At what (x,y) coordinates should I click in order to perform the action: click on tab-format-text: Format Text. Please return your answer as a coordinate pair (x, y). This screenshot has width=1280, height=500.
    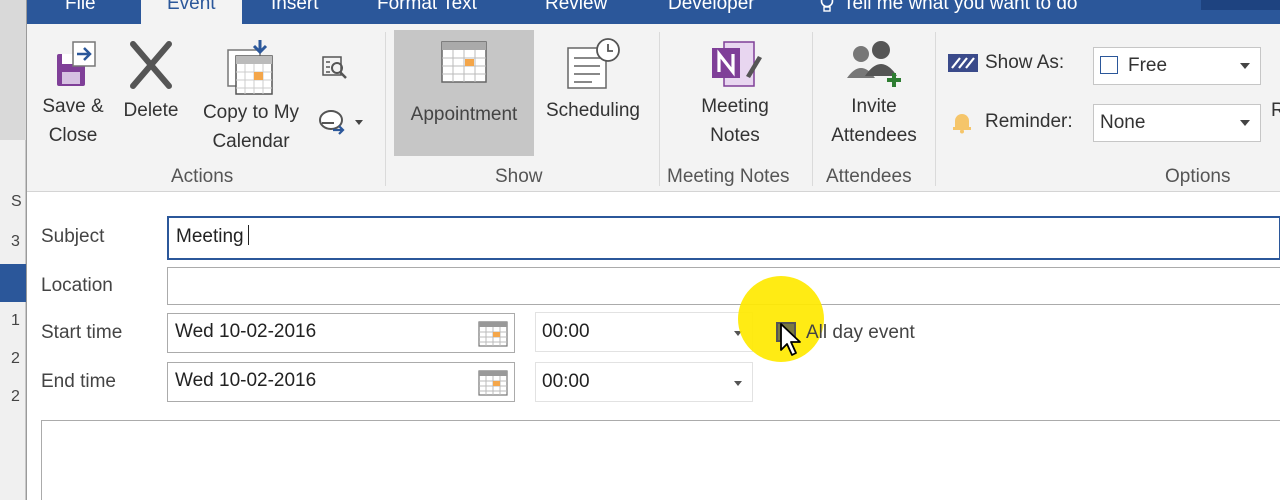
    Looking at the image, I should click on (427, 8).